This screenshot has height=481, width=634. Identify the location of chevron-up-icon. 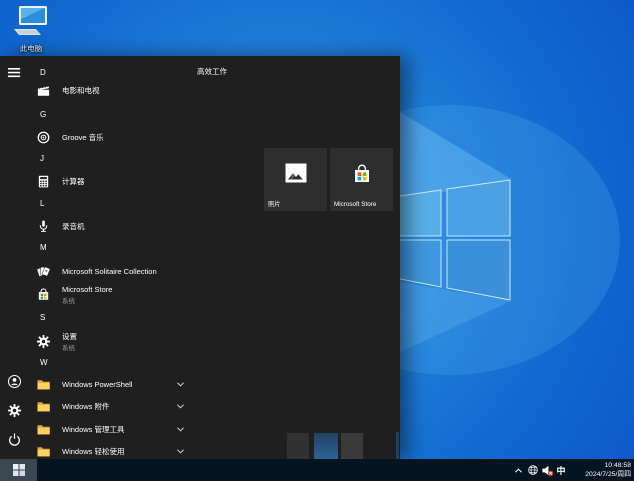
(518, 470).